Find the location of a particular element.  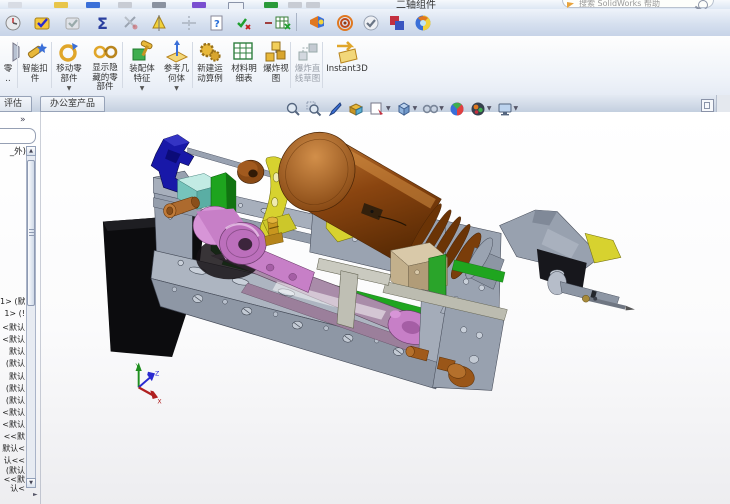

scrollbar-down-arrow: ▼ is located at coordinates (31, 483).